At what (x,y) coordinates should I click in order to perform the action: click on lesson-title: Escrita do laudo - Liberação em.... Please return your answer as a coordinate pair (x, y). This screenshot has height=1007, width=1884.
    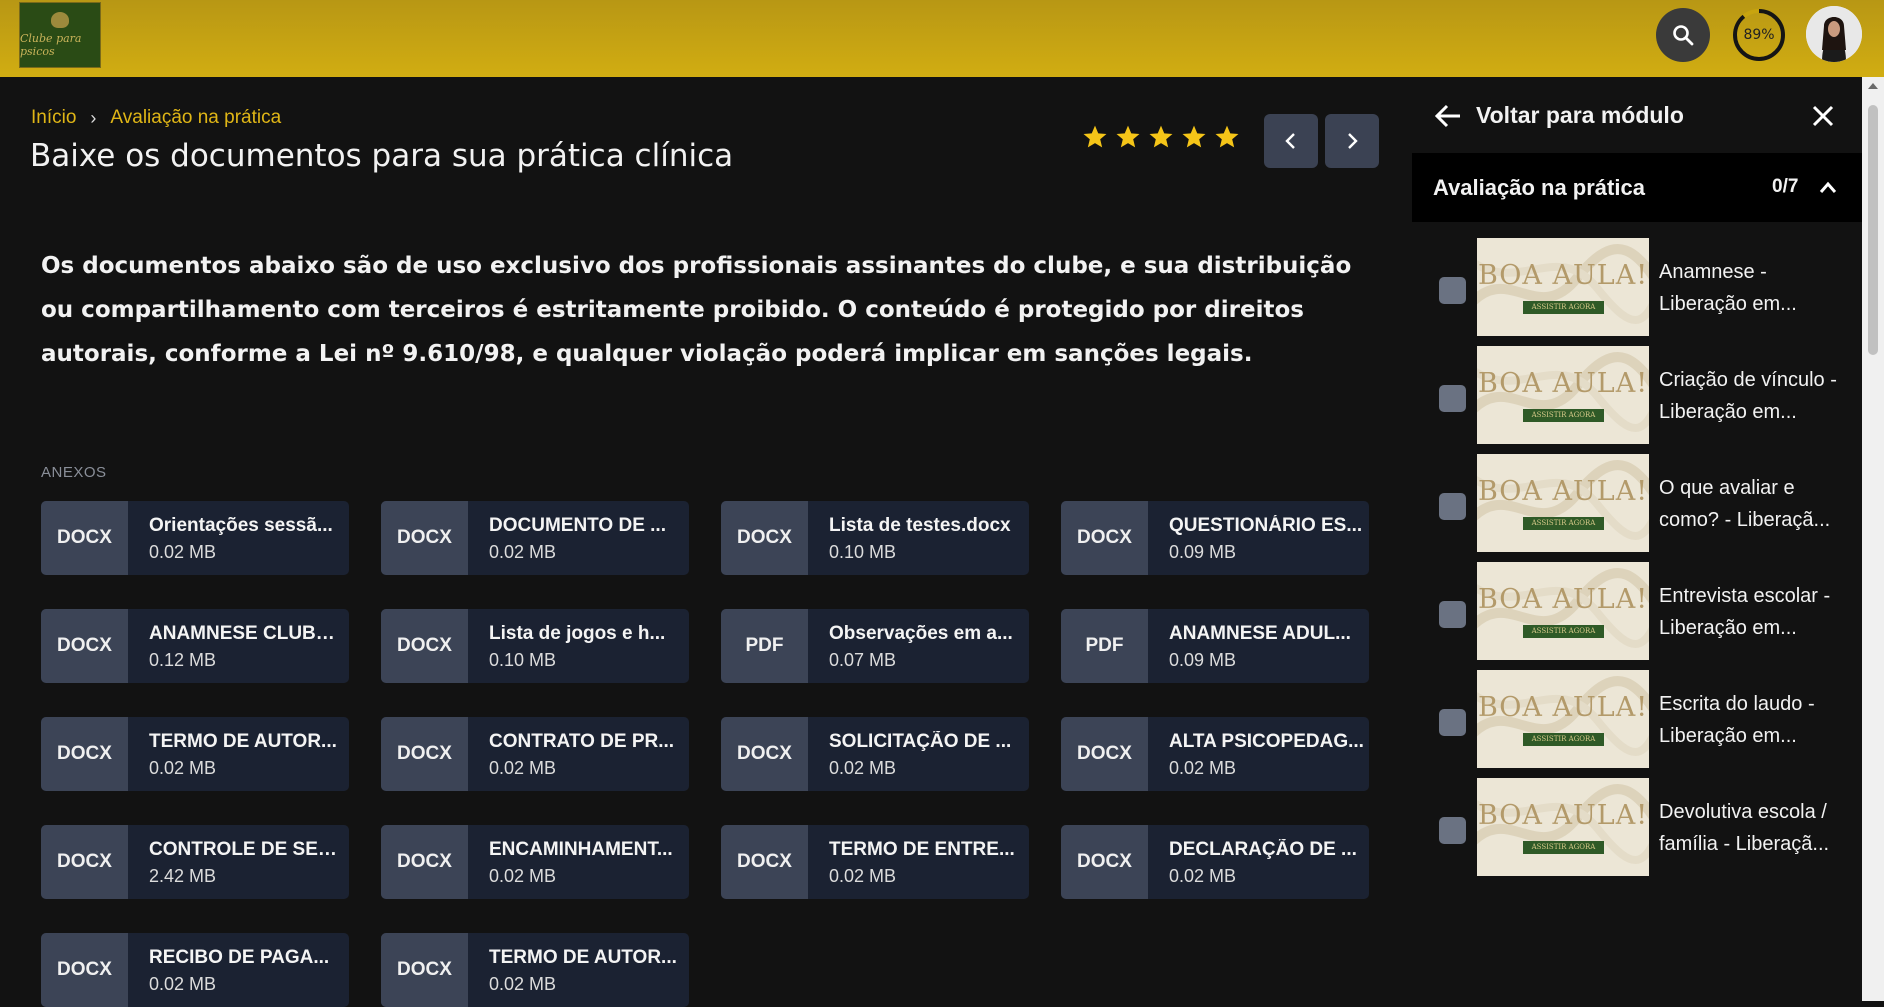
    Looking at the image, I should click on (1754, 720).